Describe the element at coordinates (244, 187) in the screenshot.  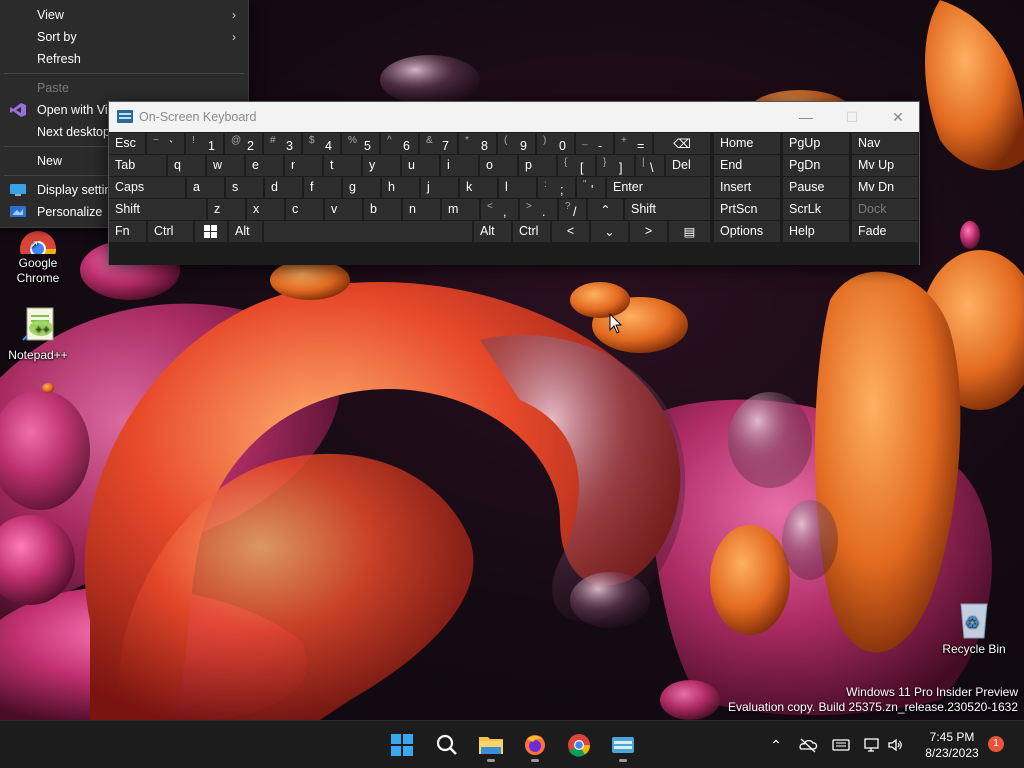
I see `key-s: s` at that location.